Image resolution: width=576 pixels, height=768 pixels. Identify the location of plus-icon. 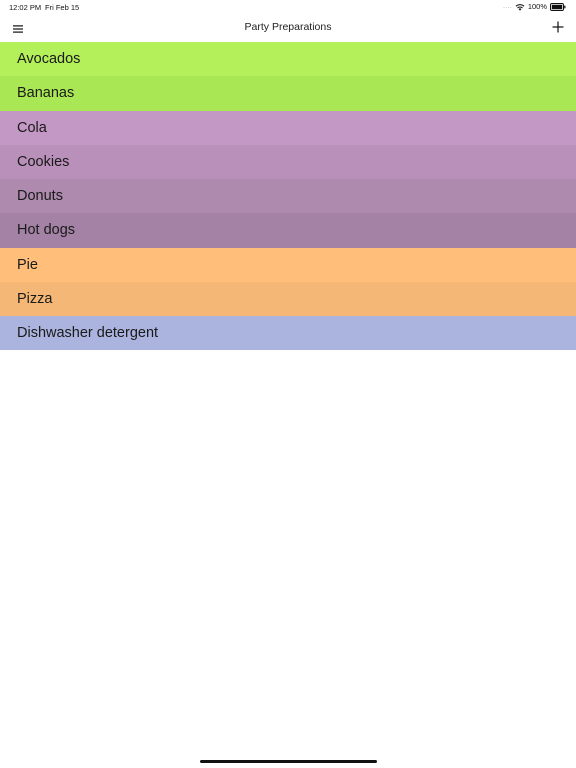
(558, 27).